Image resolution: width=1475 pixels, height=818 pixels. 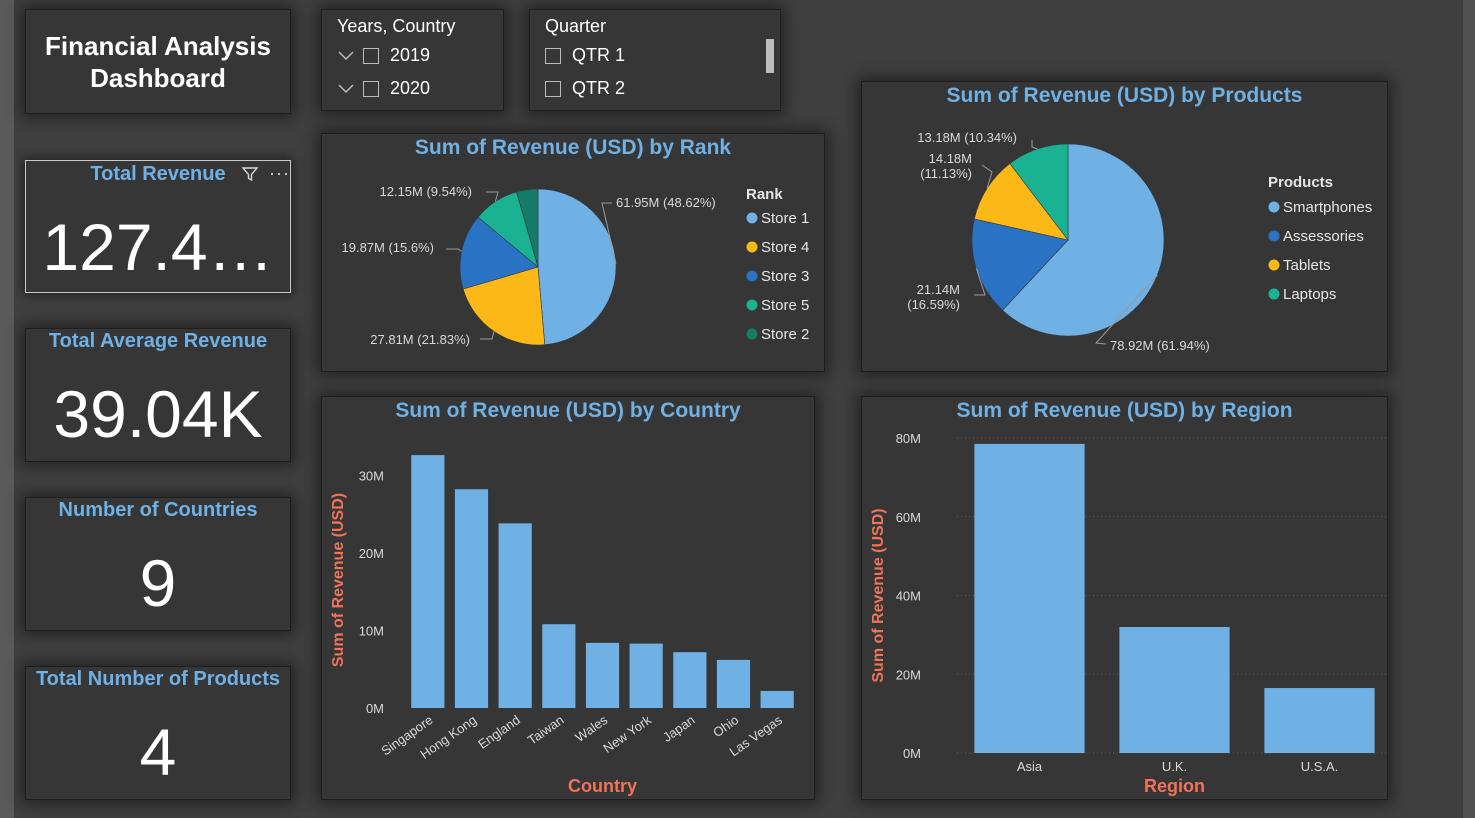 What do you see at coordinates (158, 679) in the screenshot?
I see `kpi-label: Total Number of Products` at bounding box center [158, 679].